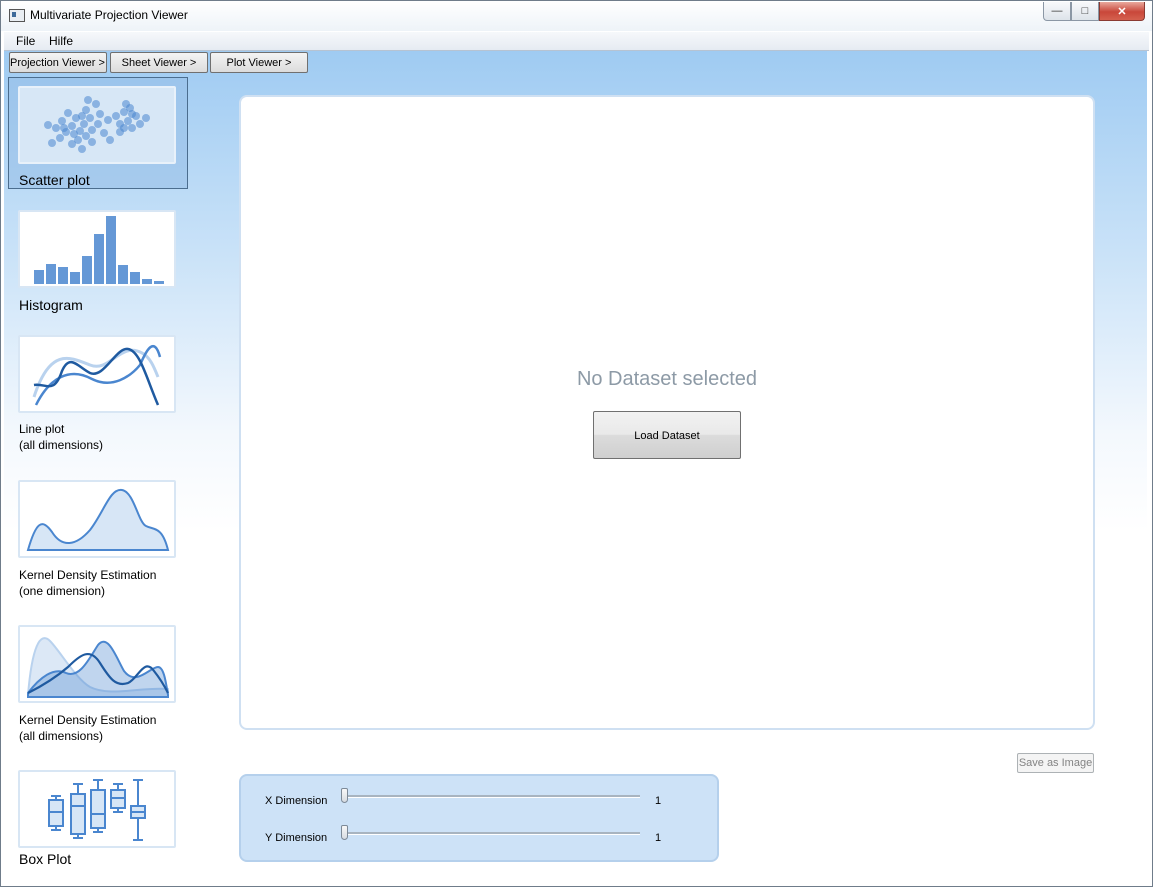 The image size is (1153, 887). What do you see at coordinates (88, 720) in the screenshot?
I see `kde-all-label-1: Kernel Density Estimation` at bounding box center [88, 720].